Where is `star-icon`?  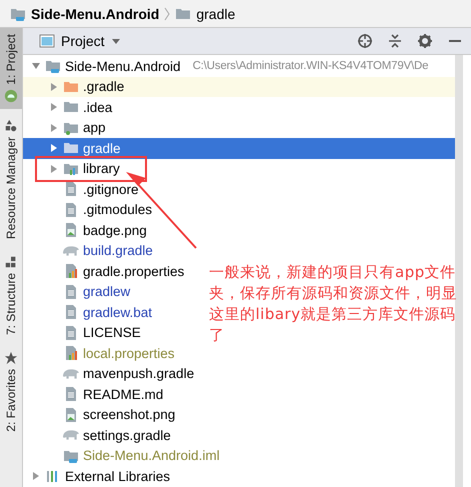 star-icon is located at coordinates (11, 357).